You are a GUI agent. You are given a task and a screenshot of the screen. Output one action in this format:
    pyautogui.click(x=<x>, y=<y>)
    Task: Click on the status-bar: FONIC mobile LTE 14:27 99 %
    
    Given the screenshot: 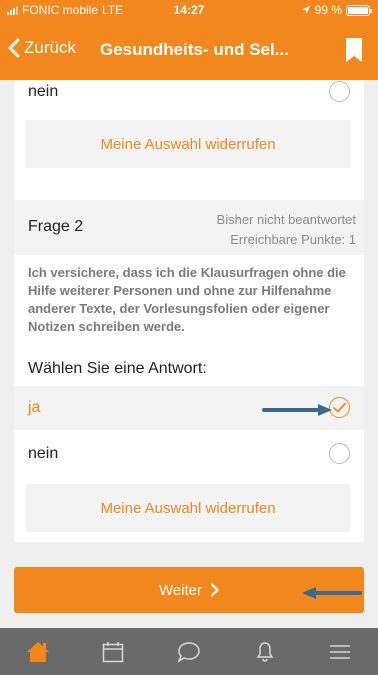 What is the action you would take?
    pyautogui.click(x=189, y=10)
    